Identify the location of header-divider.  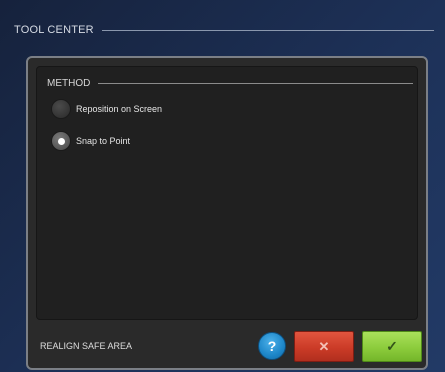
(267, 30).